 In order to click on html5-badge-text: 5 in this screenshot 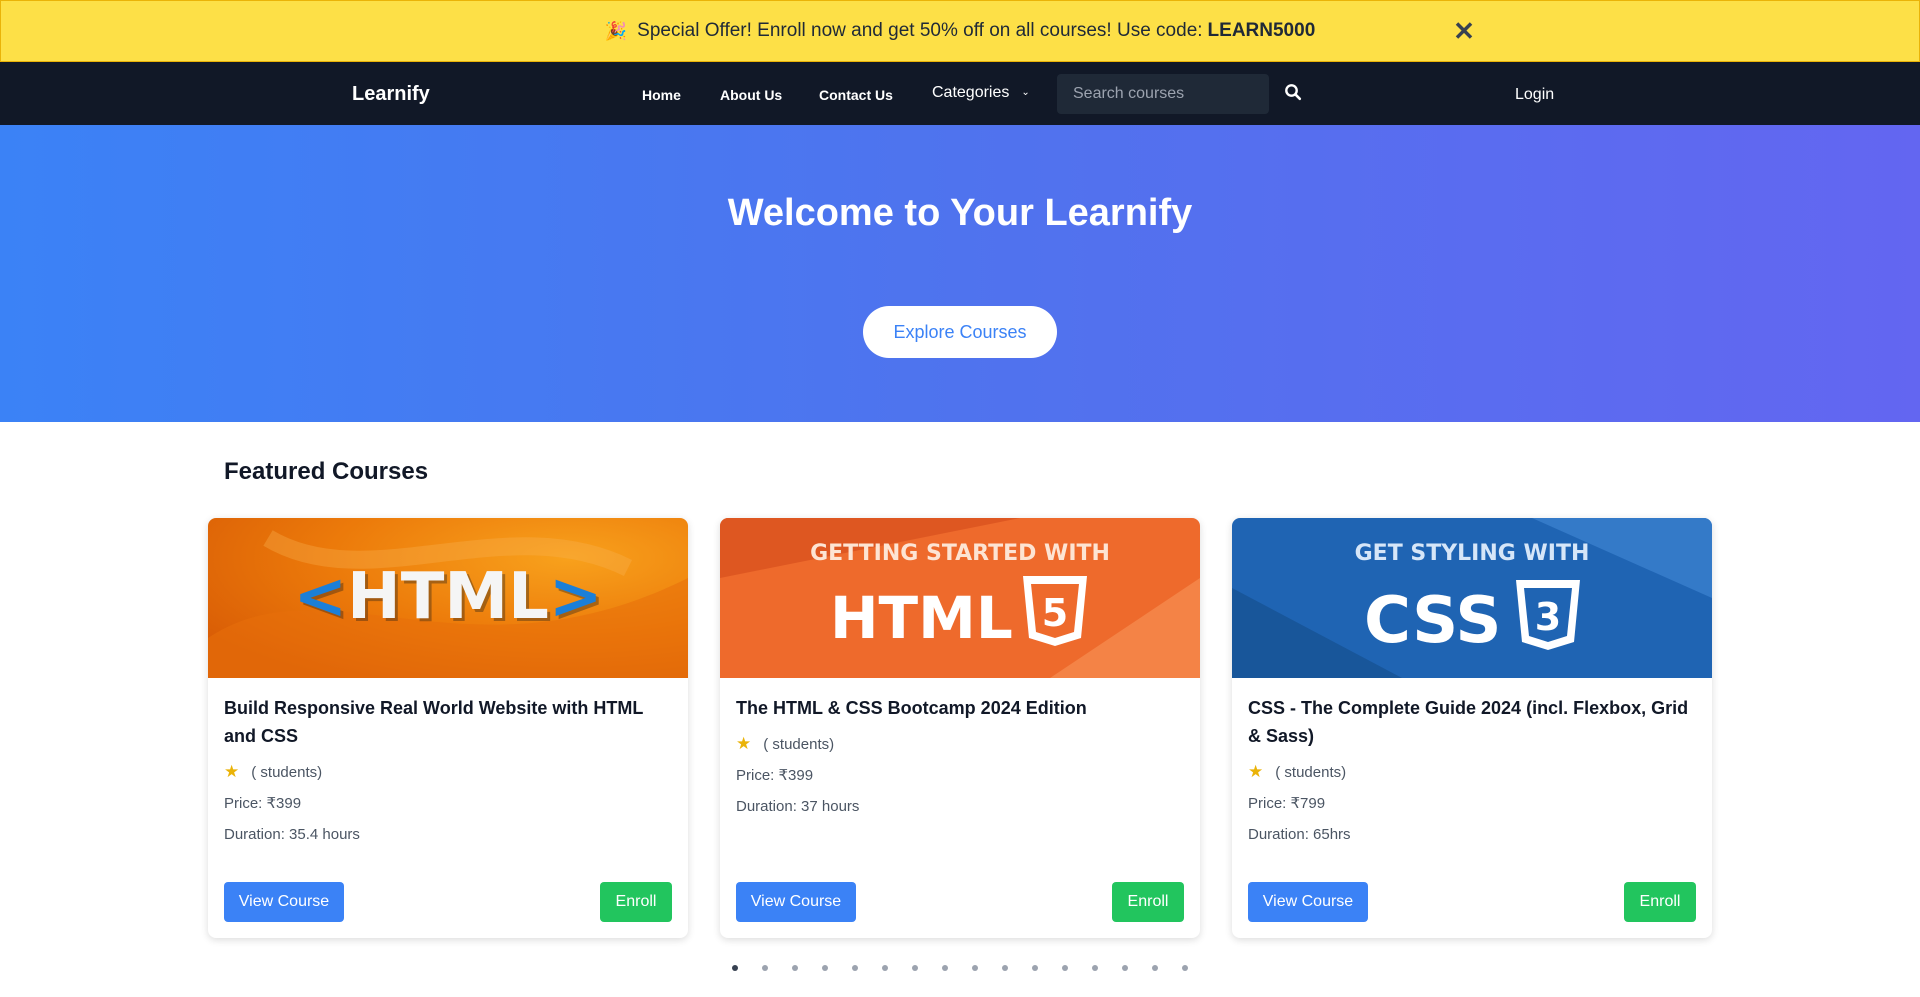, I will do `click(1055, 613)`.